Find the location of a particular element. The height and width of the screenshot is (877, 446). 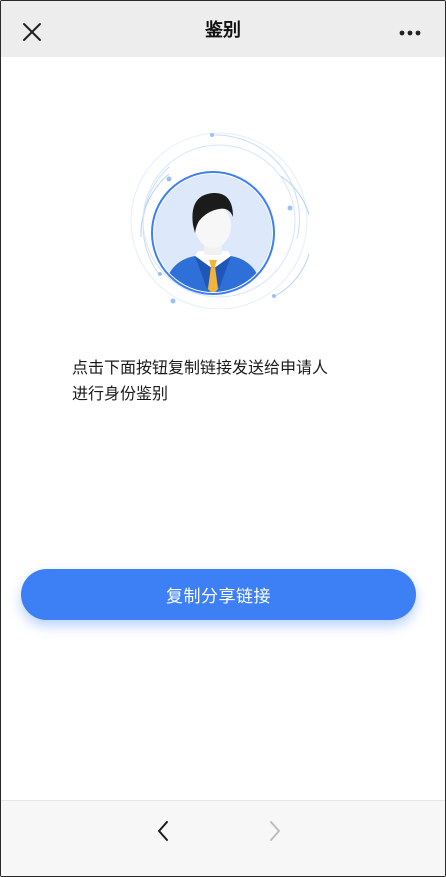

more-dots-icon is located at coordinates (410, 33).